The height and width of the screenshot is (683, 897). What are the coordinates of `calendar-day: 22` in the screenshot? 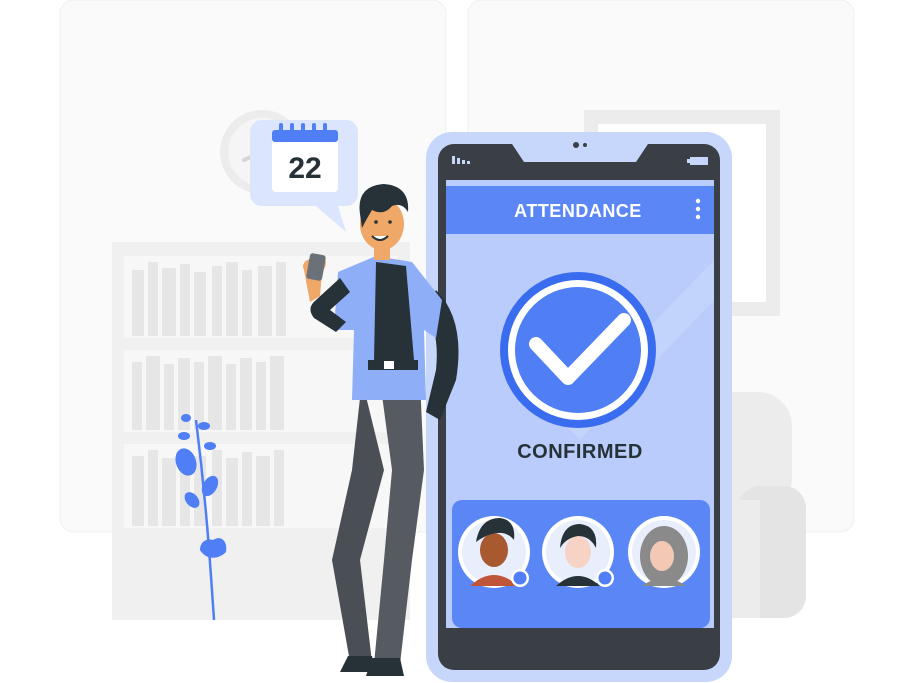 It's located at (304, 168).